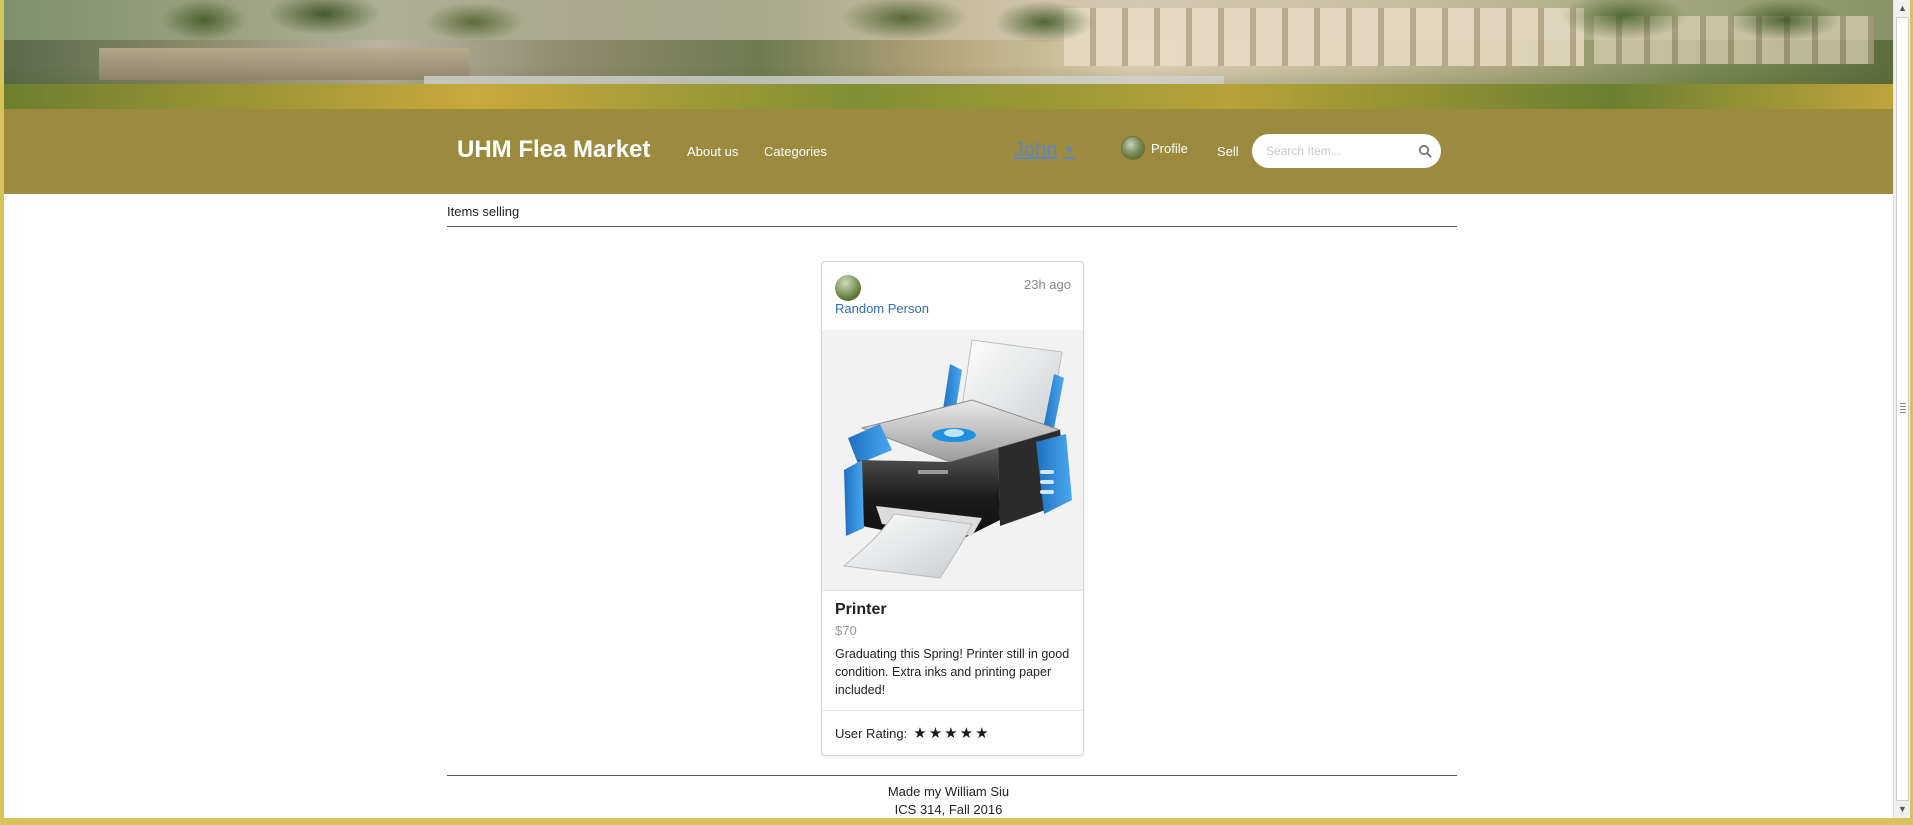  I want to click on scroll-grip-icon, so click(1903, 408).